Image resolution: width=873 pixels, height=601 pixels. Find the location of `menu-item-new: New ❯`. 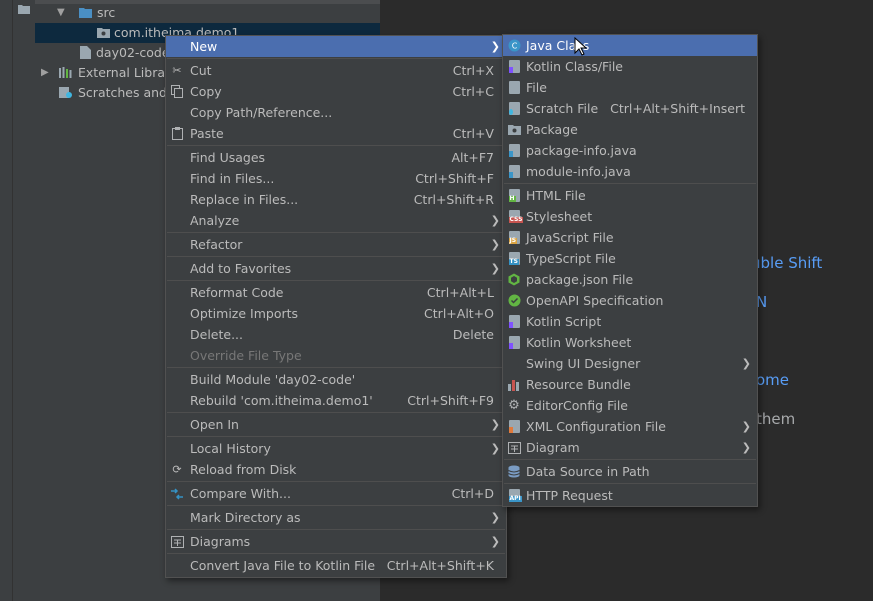

menu-item-new: New ❯ is located at coordinates (336, 46).